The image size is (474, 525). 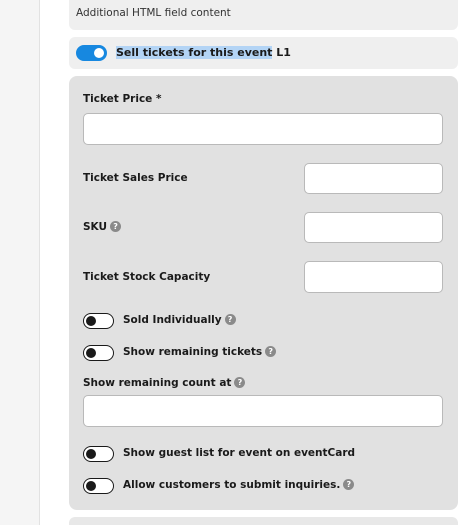 I want to click on ticket-price-label: Ticket Price *, so click(x=122, y=99).